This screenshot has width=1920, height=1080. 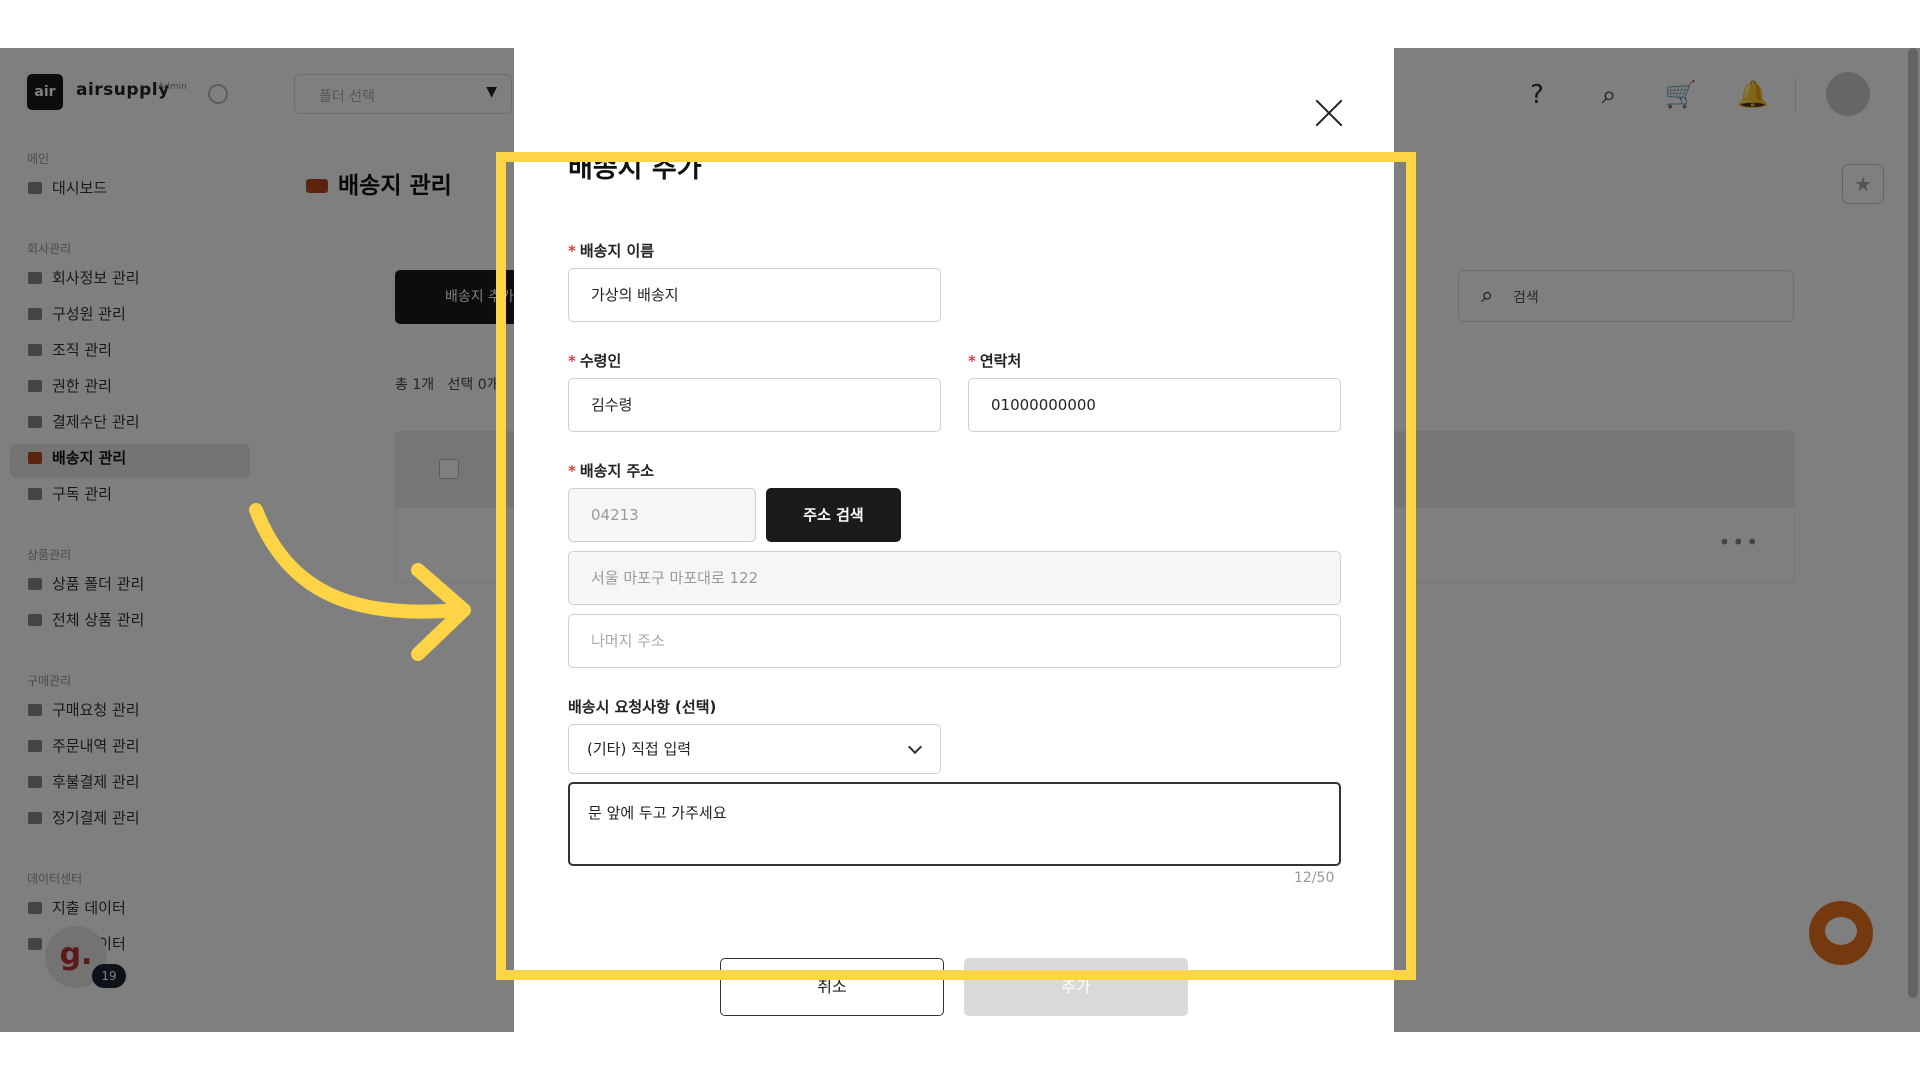 I want to click on arrow-icon, so click(x=360, y=582).